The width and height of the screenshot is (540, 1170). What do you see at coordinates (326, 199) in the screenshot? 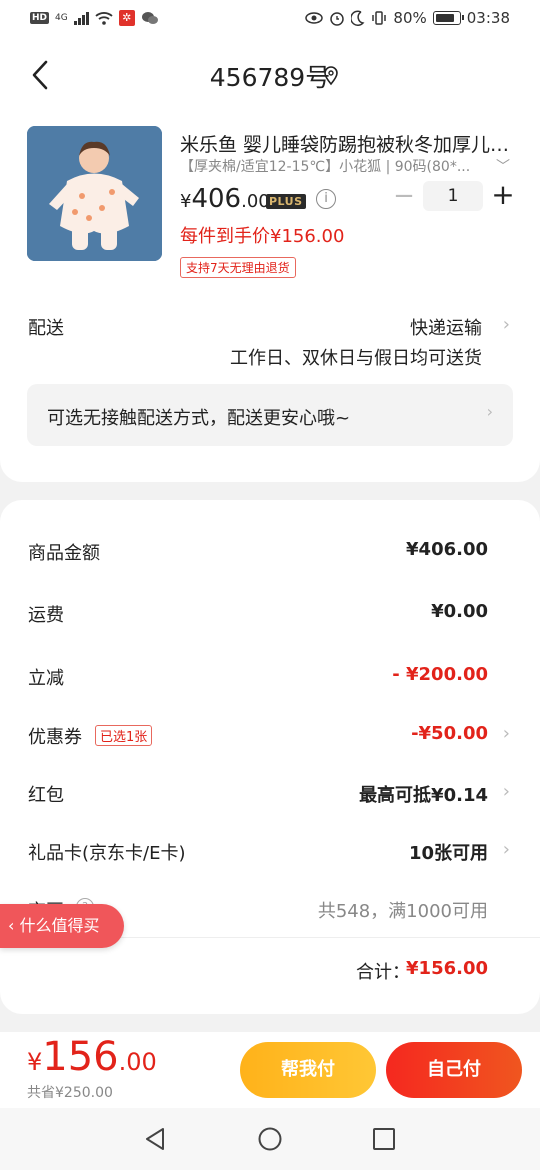
I see `info-icon: i` at bounding box center [326, 199].